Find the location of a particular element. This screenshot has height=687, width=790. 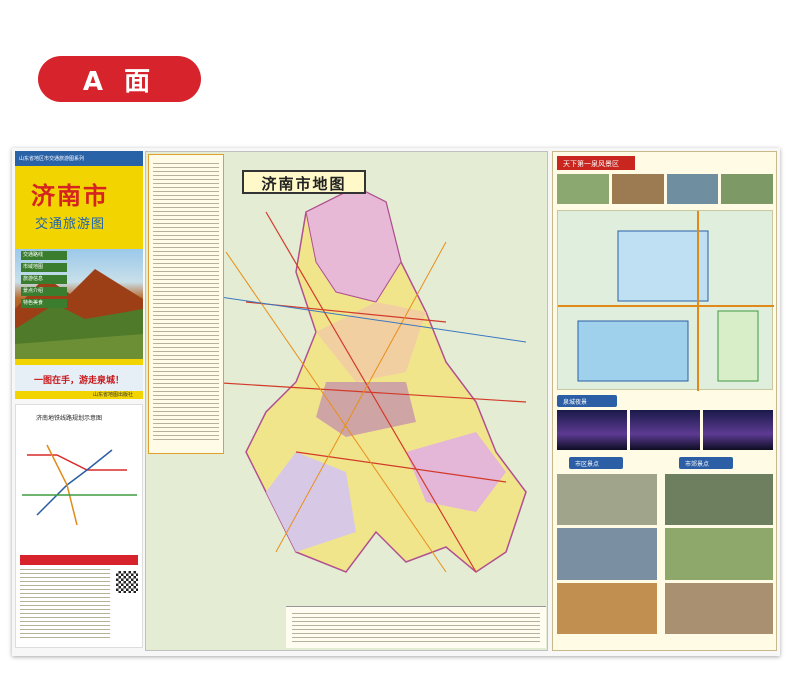

subway-panel: 济南地铁线路规划示意图 is located at coordinates (79, 526).